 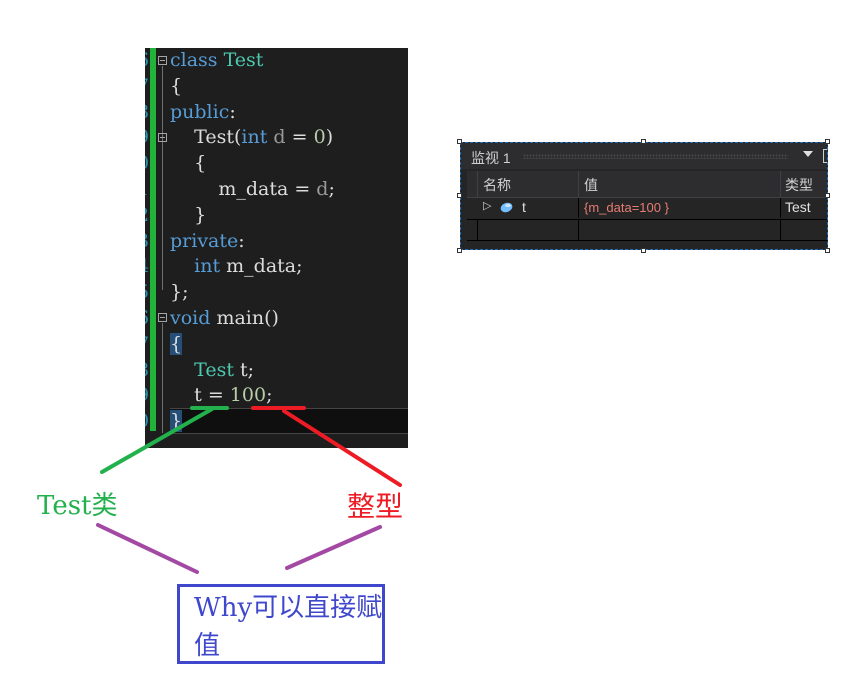 I want to click on question-box: Why可以直接赋值, so click(x=281, y=624).